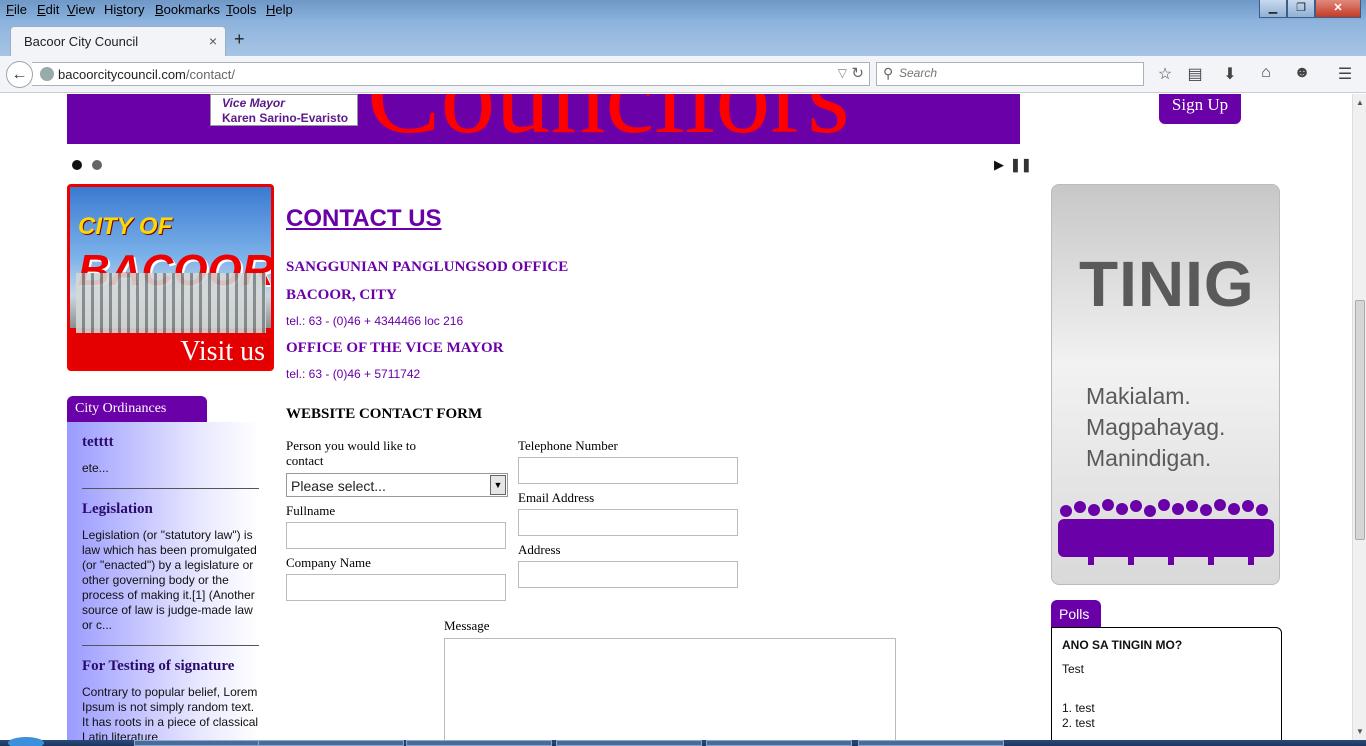 Image resolution: width=1366 pixels, height=746 pixels. Describe the element at coordinates (328, 562) in the screenshot. I see `company-label: Company Name` at that location.